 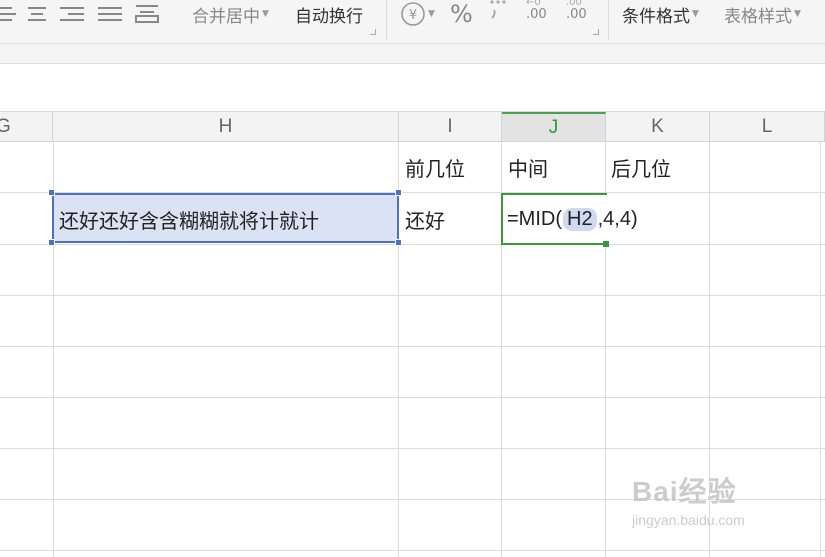 I want to click on cell-h2: 还好还好含含糊糊就将计就计, so click(x=186, y=219).